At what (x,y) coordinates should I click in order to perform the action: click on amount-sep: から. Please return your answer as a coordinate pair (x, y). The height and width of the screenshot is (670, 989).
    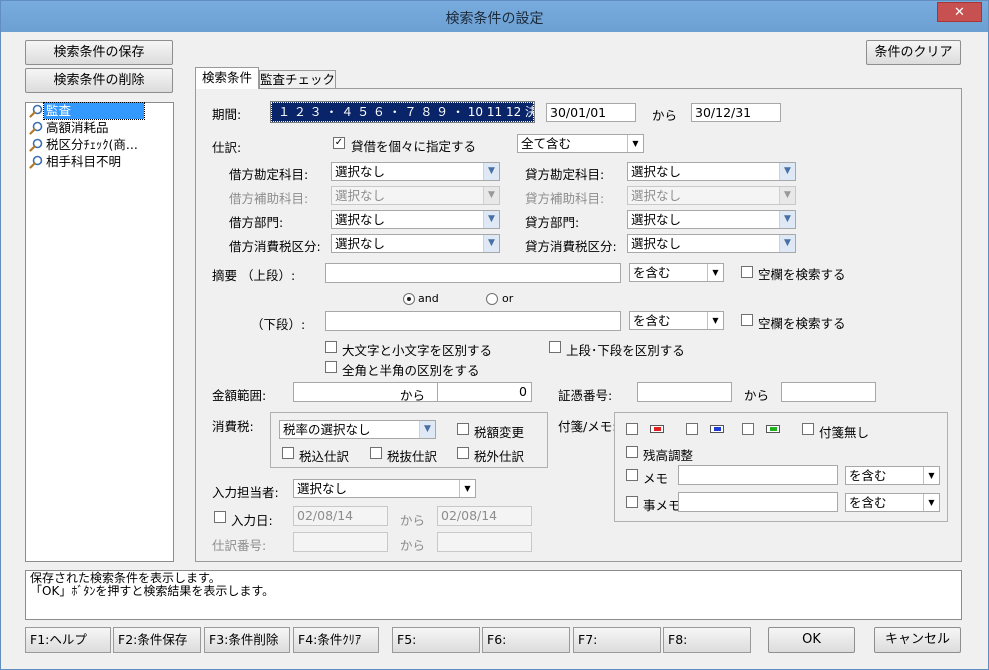
    Looking at the image, I should click on (413, 395).